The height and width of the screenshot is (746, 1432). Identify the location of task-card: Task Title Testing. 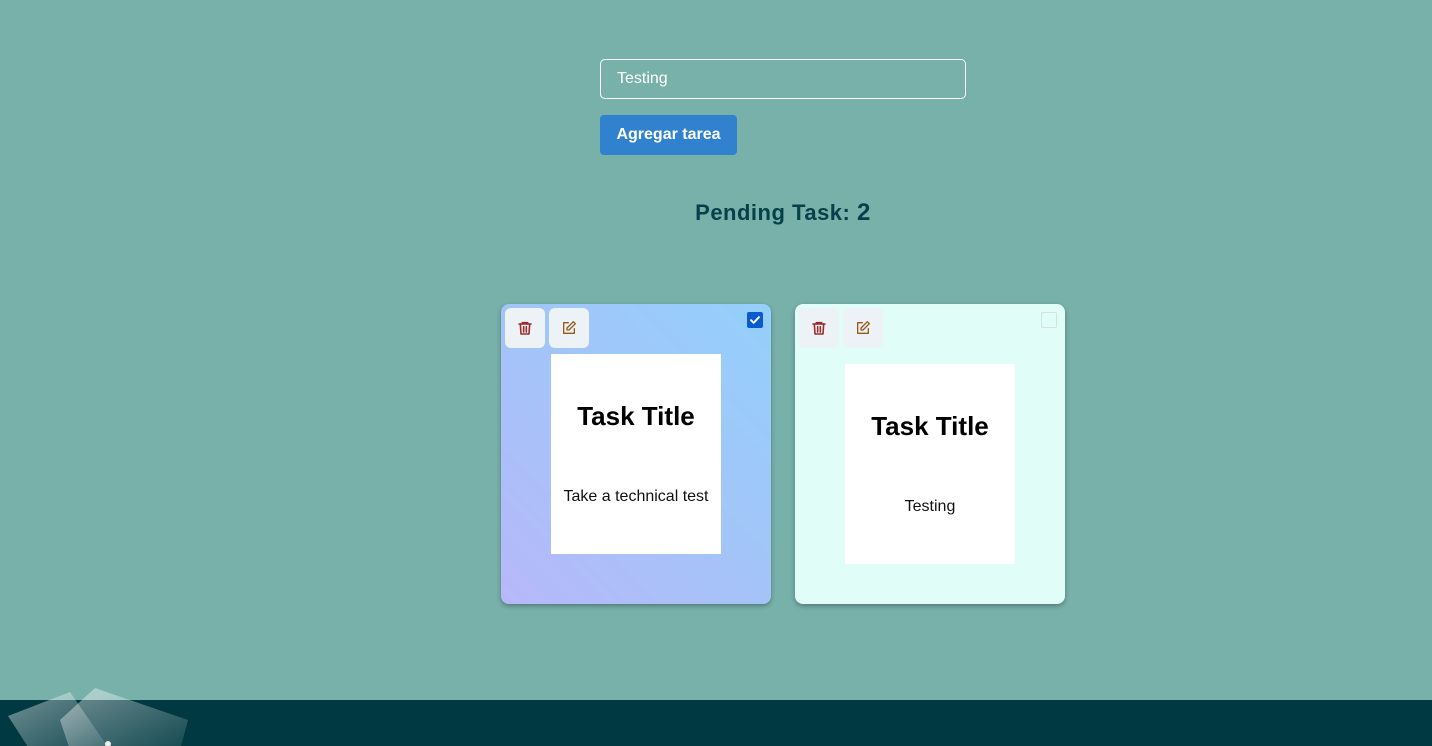
(930, 454).